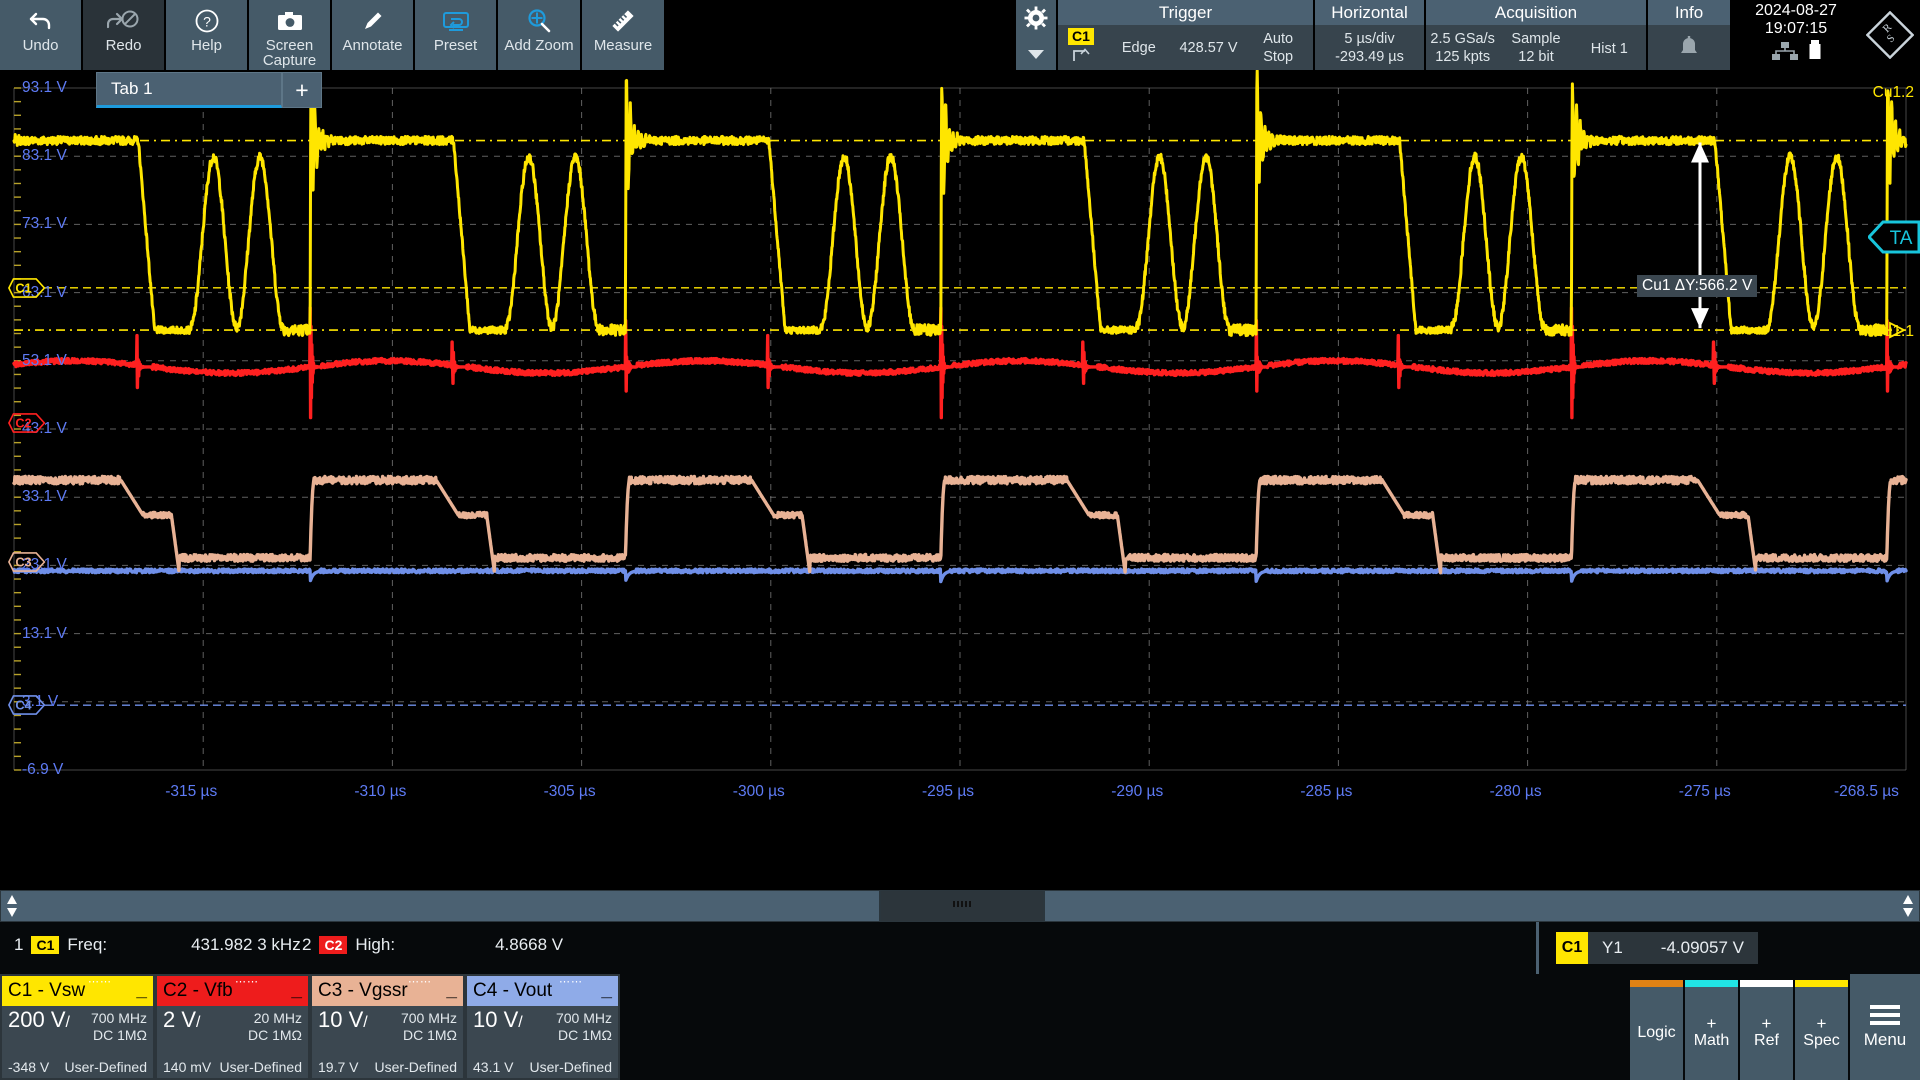 This screenshot has height=1080, width=1920. I want to click on info-panel: Info, so click(1690, 35).